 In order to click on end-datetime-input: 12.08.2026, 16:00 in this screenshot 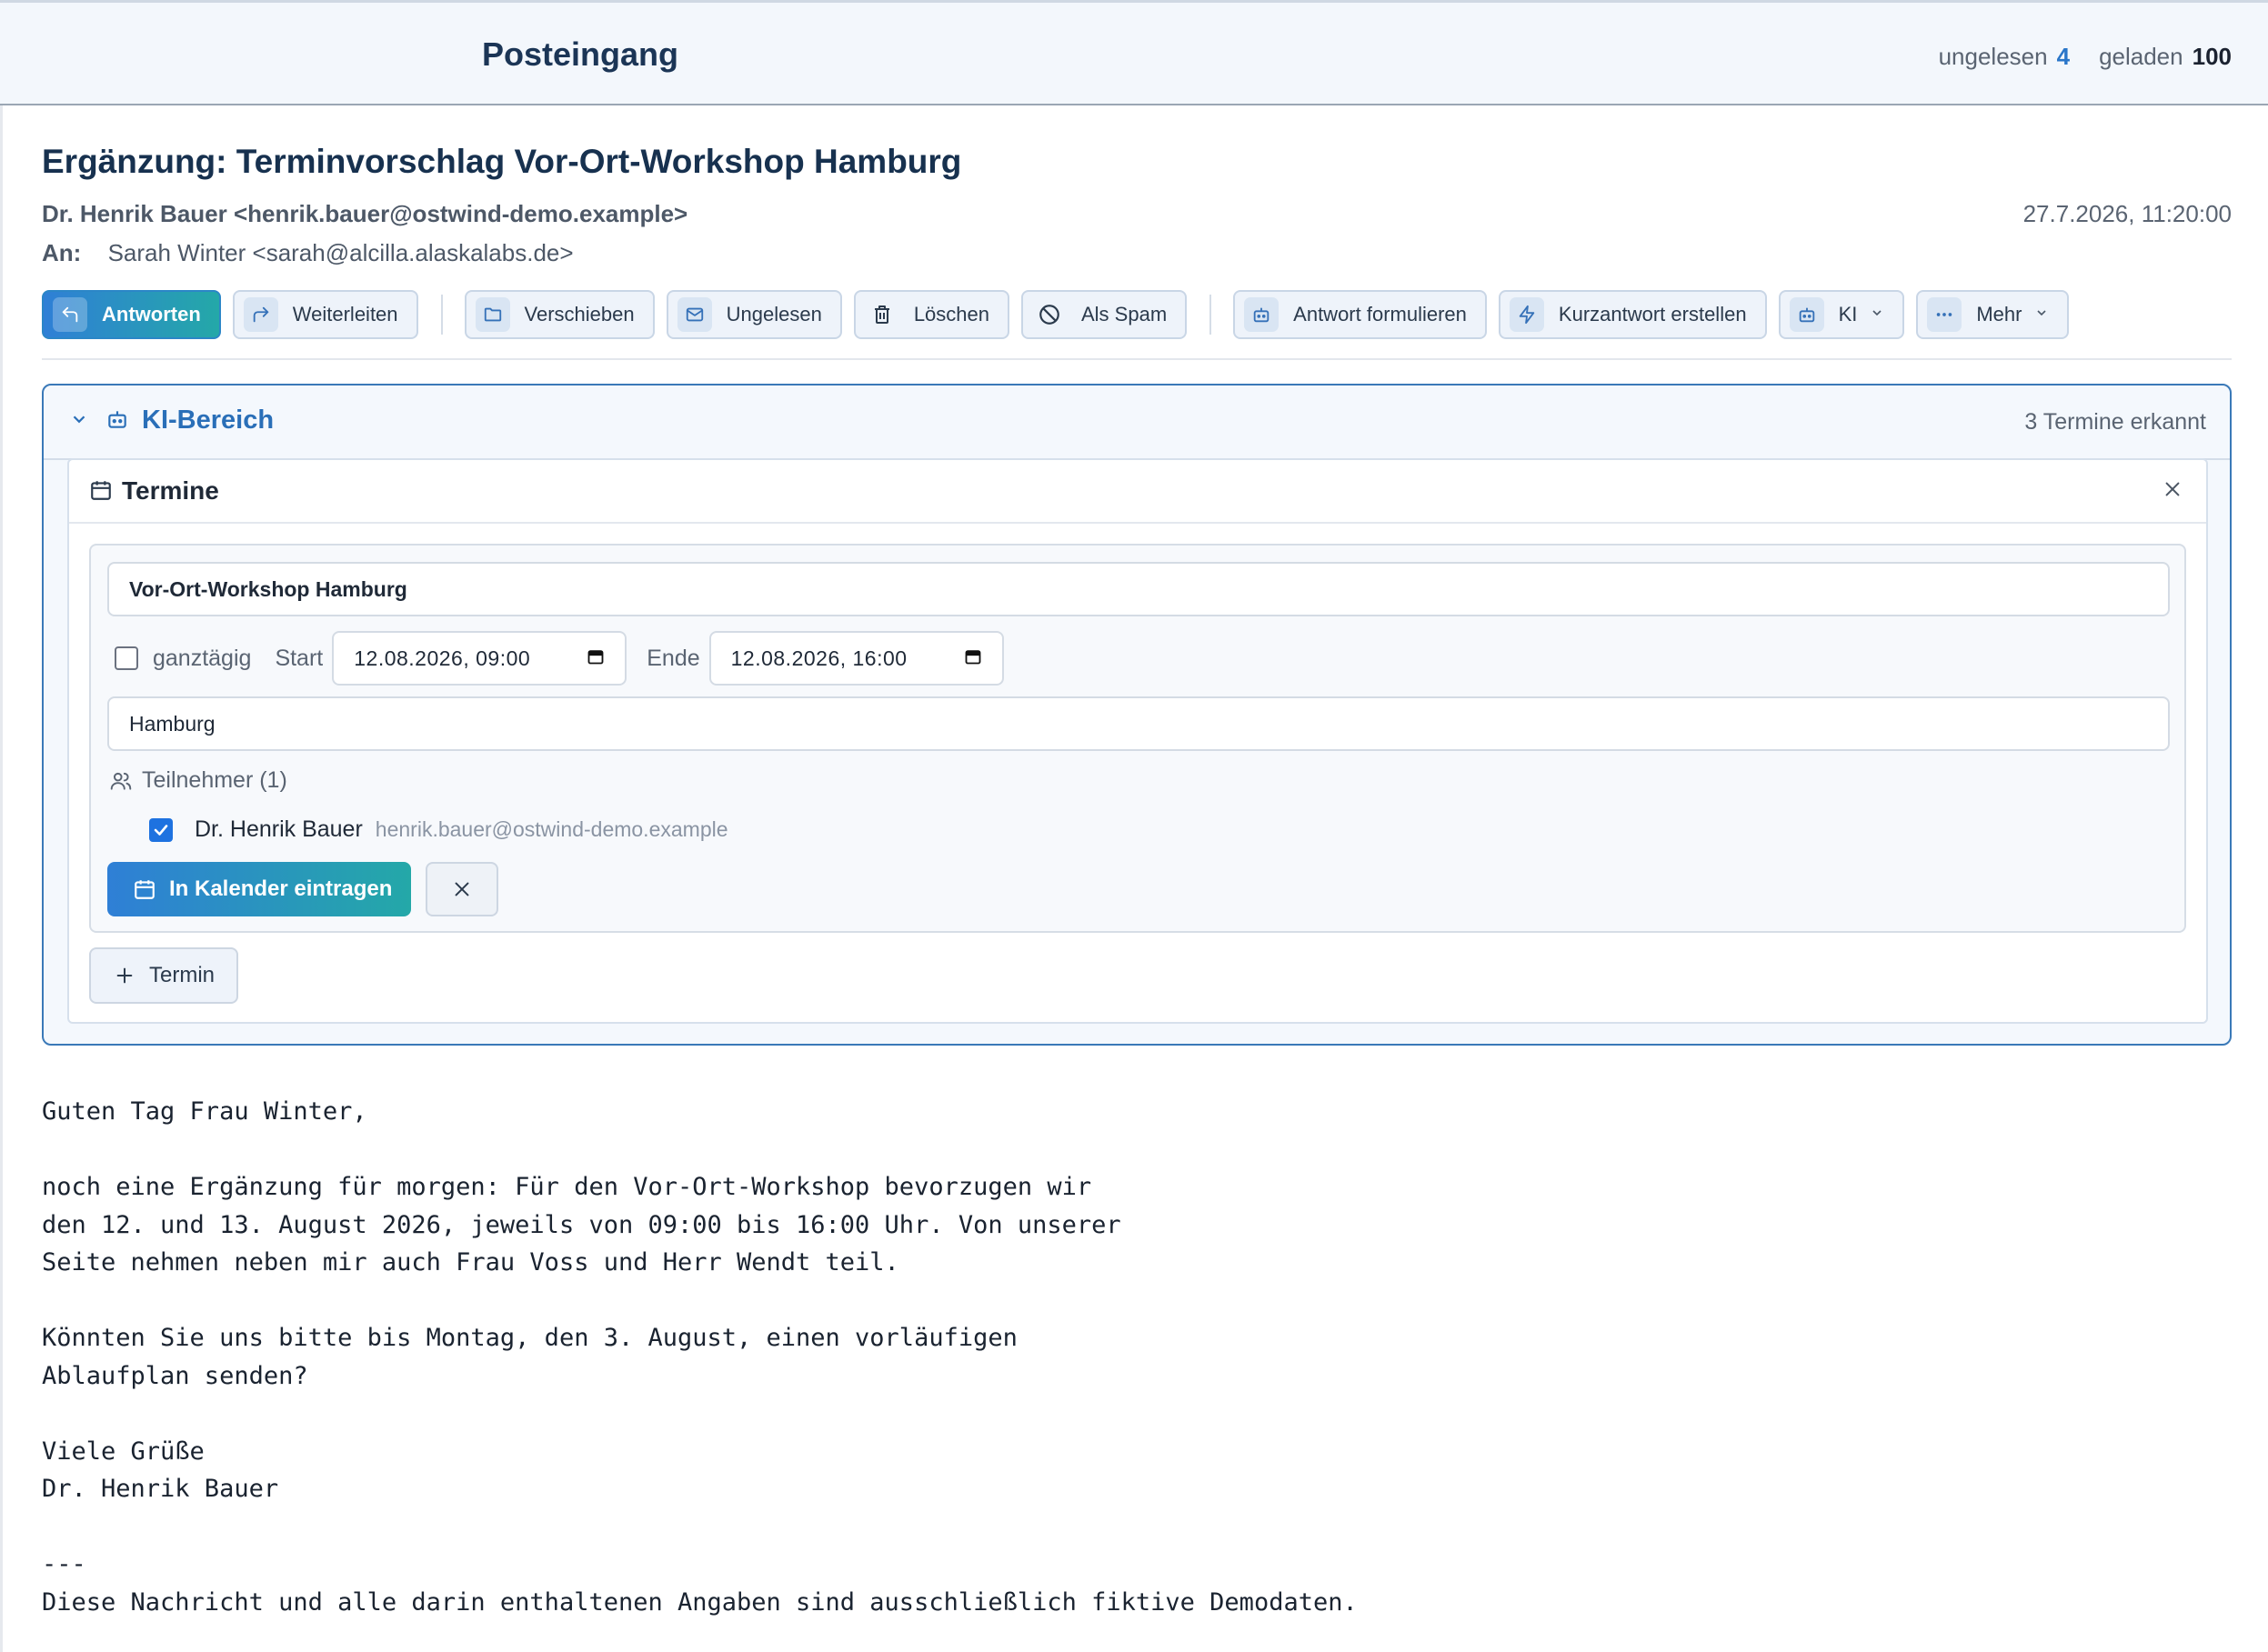, I will do `click(856, 658)`.